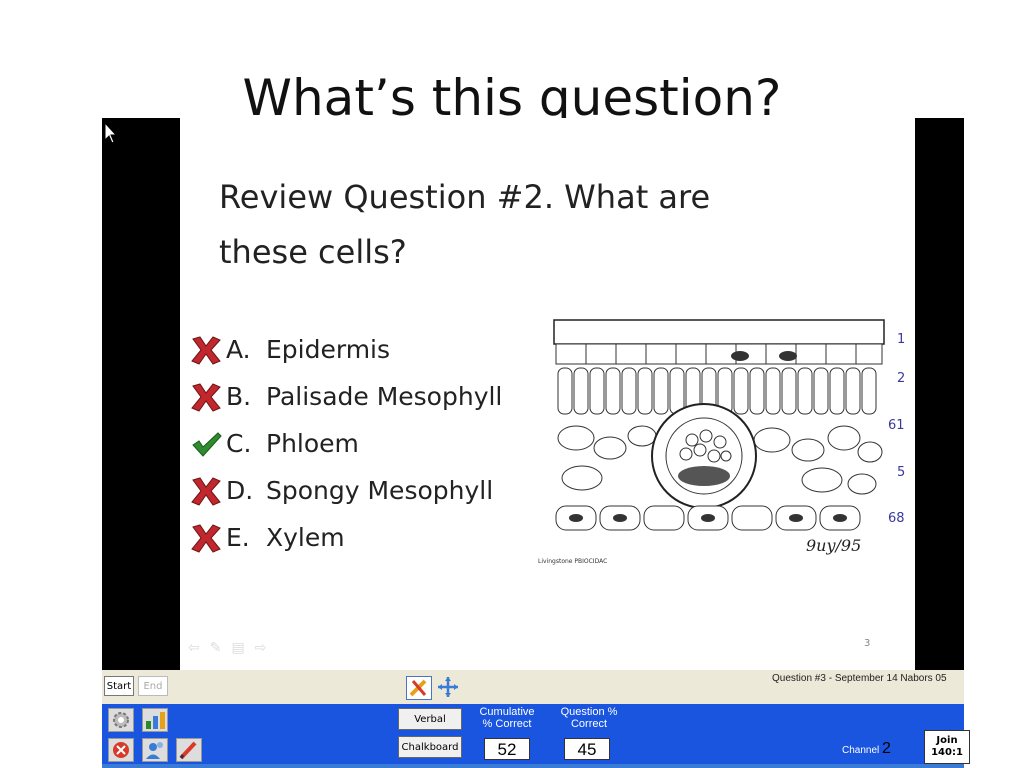  I want to click on answer-e: E. Xylem, so click(344, 537).